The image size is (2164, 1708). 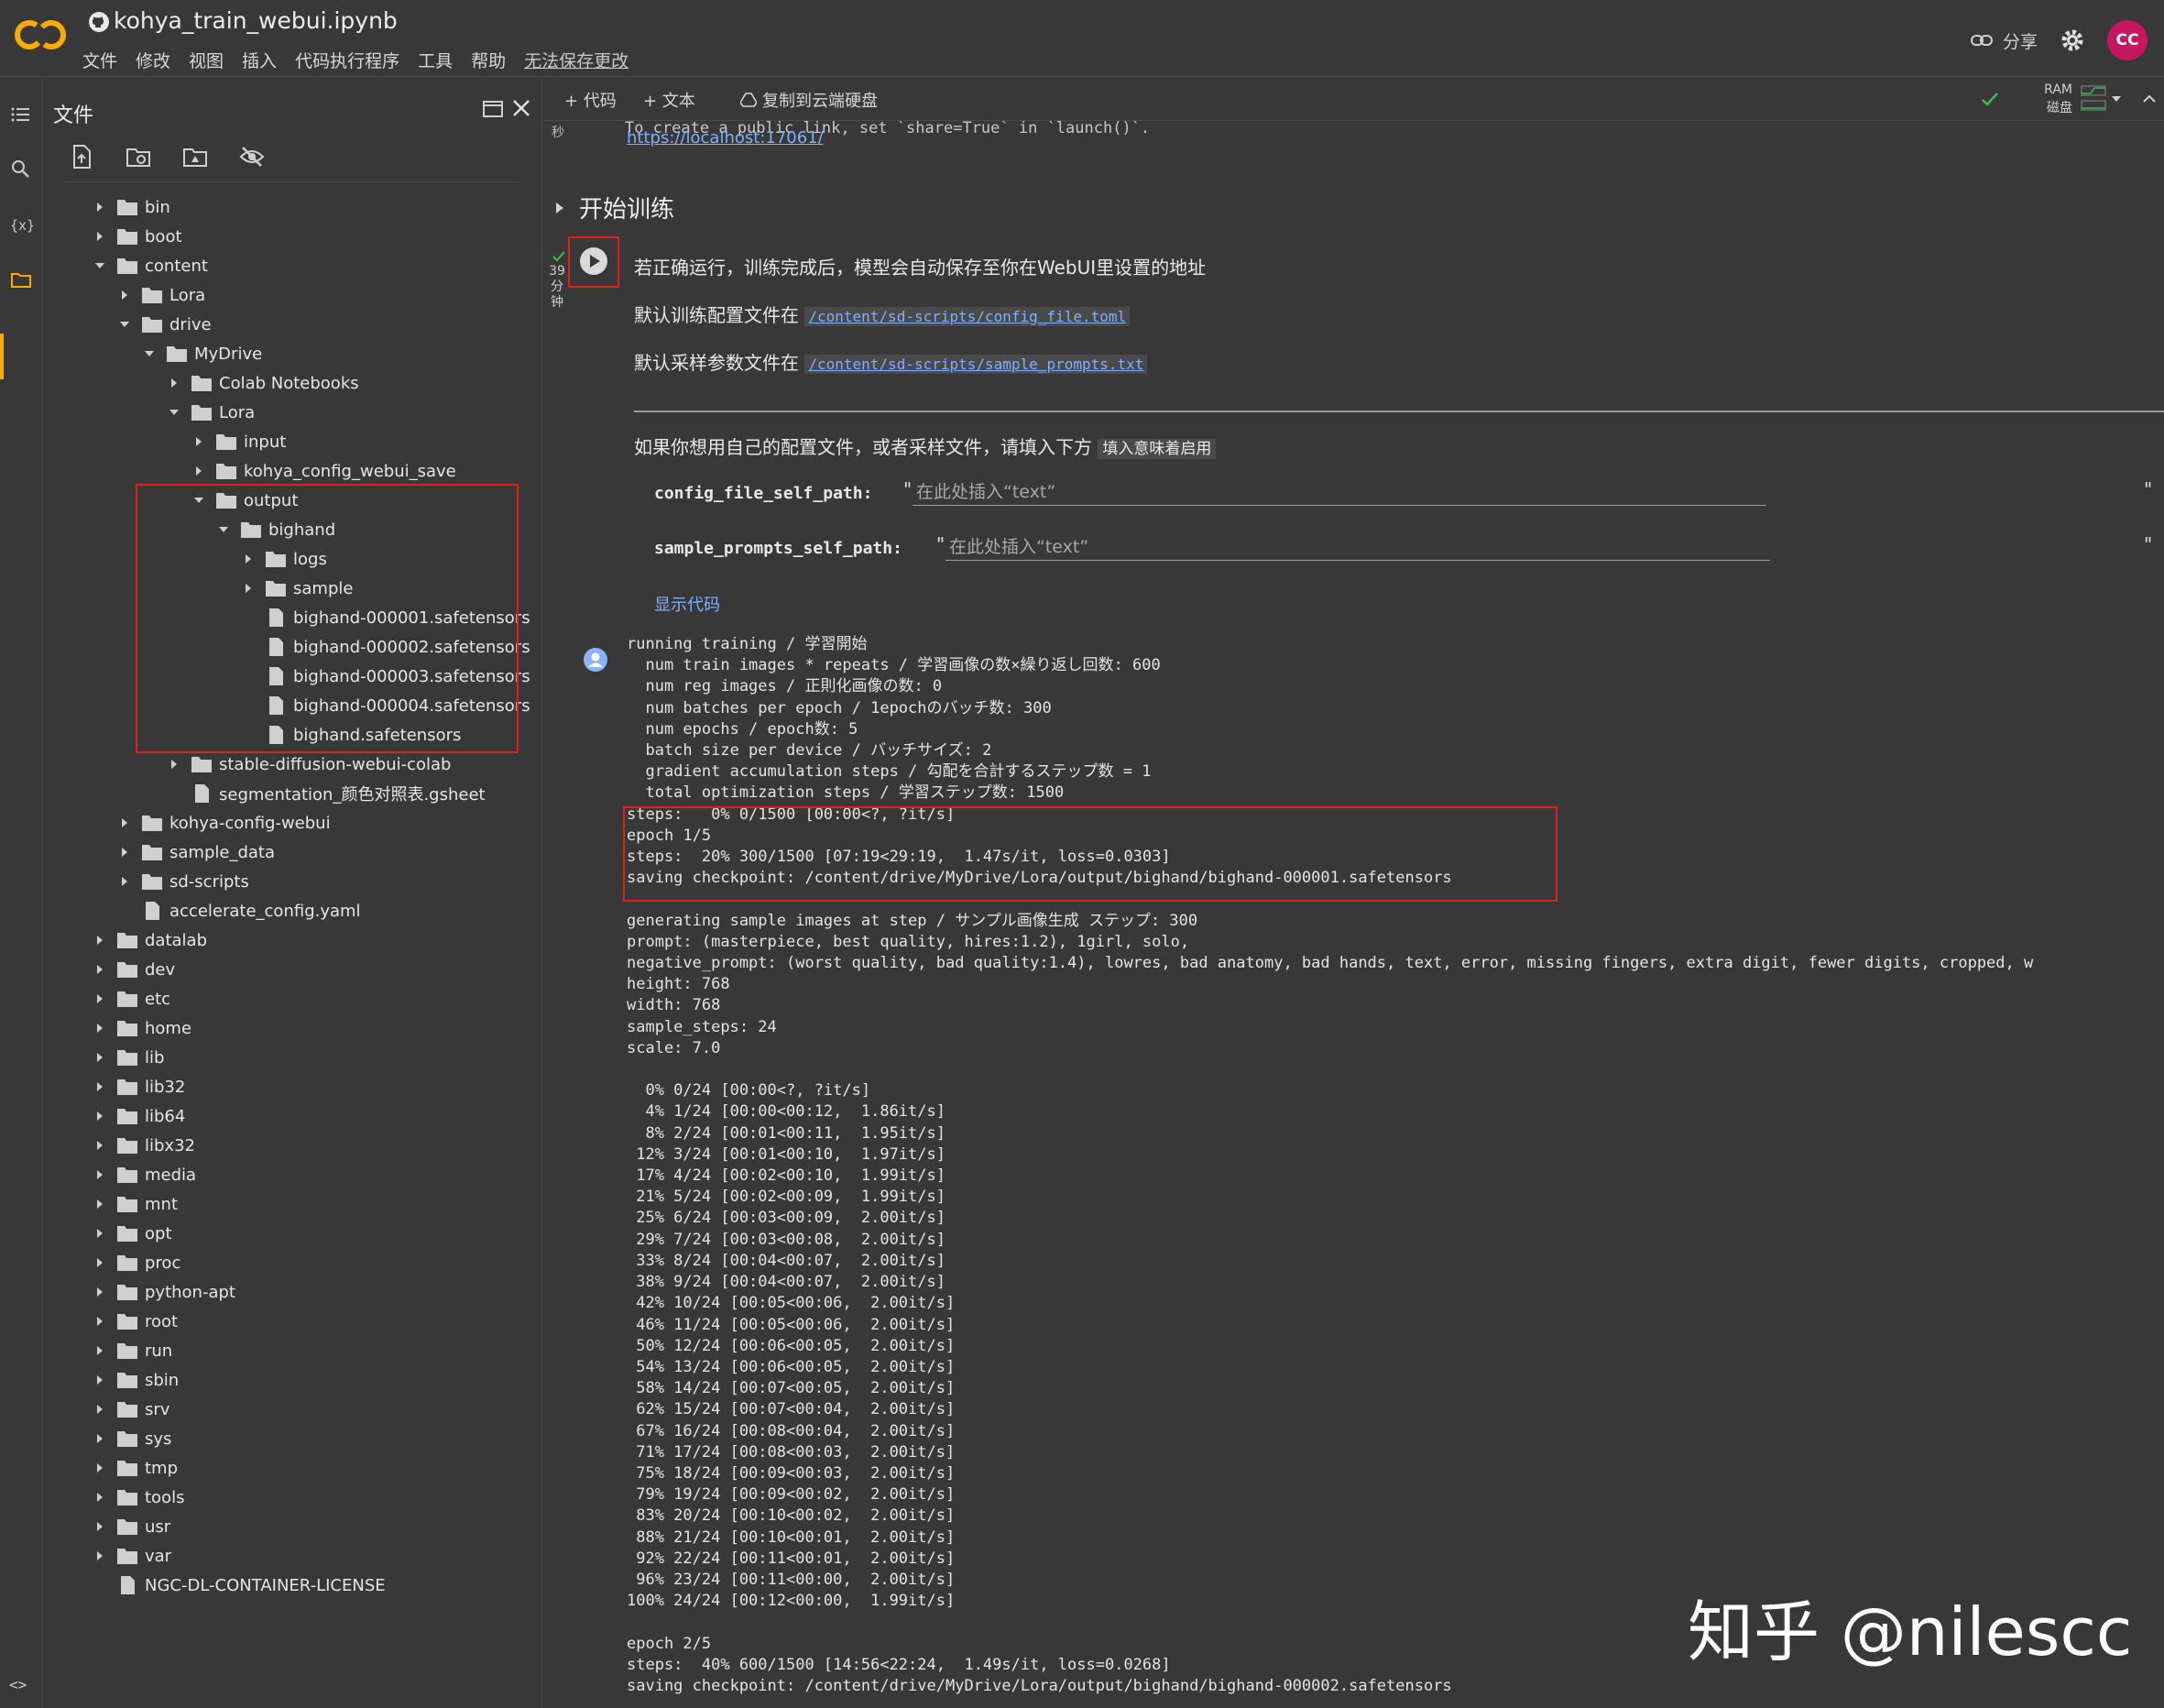 What do you see at coordinates (292, 1292) in the screenshot?
I see `folder-row: python-apt` at bounding box center [292, 1292].